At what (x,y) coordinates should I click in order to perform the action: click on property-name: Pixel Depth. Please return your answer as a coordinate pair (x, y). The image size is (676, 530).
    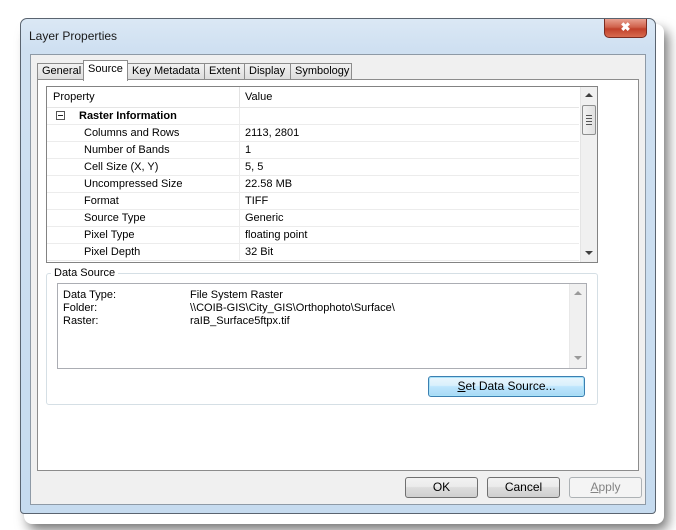
    Looking at the image, I should click on (112, 252).